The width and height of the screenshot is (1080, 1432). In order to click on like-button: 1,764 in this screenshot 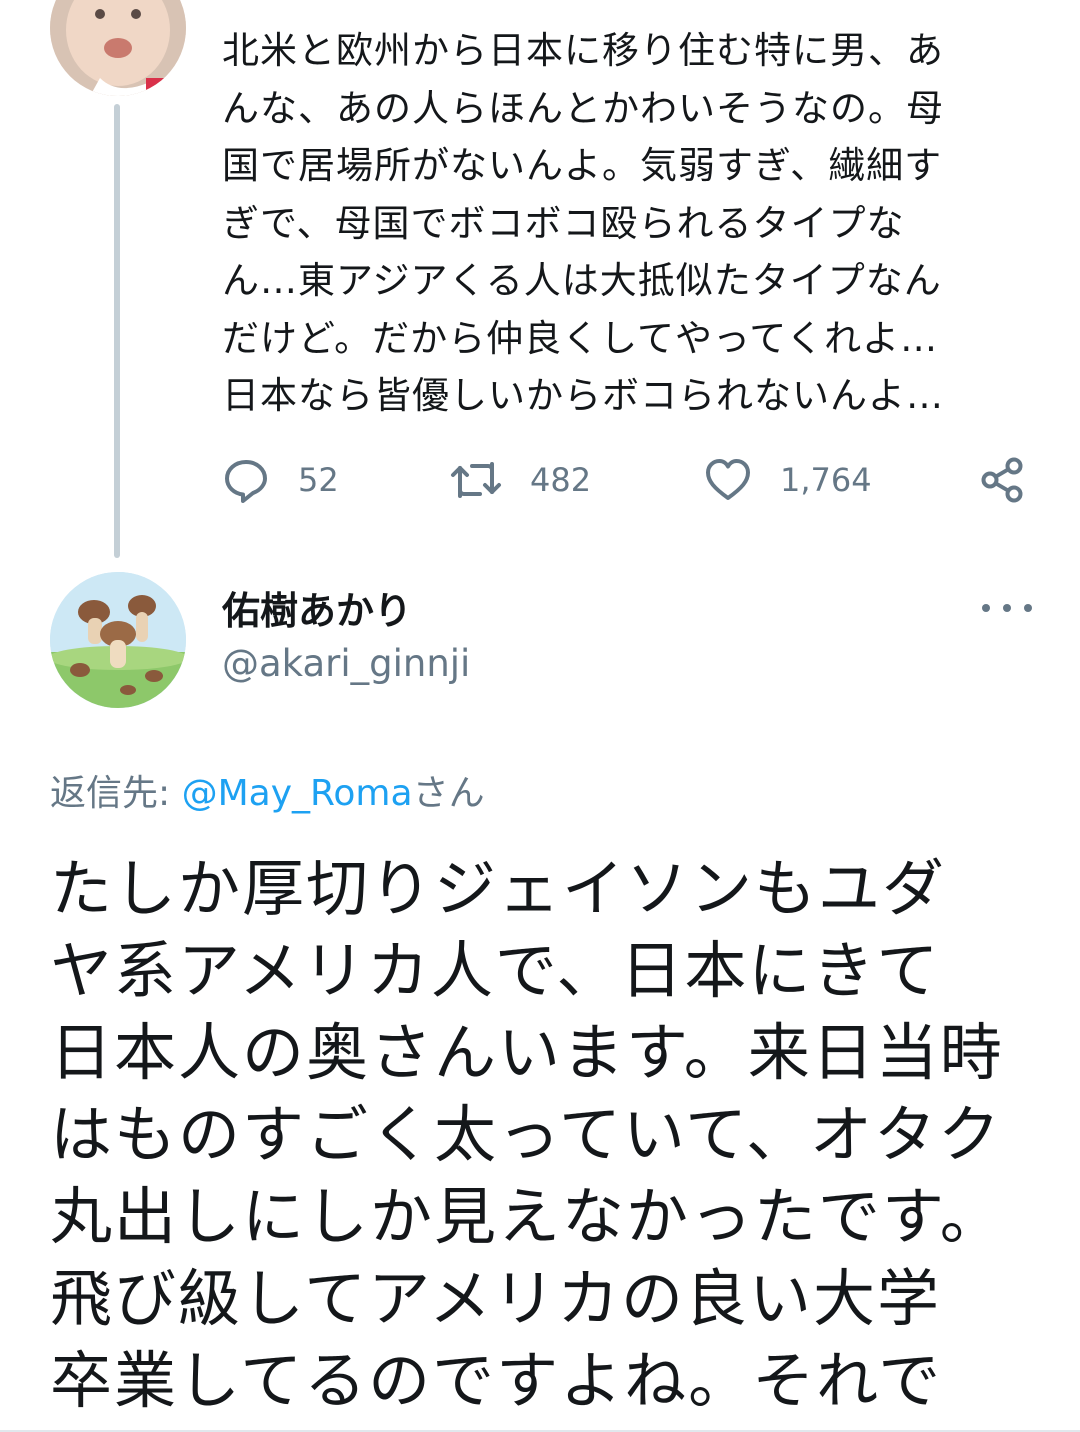, I will do `click(788, 480)`.